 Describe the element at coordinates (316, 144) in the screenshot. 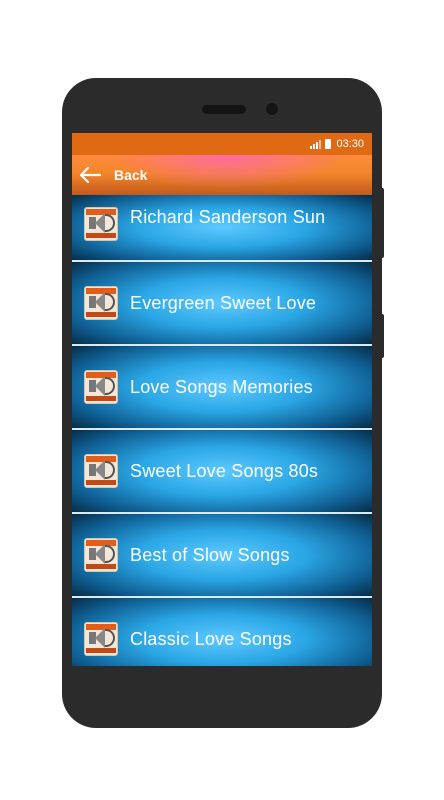

I see `signal-icon` at that location.